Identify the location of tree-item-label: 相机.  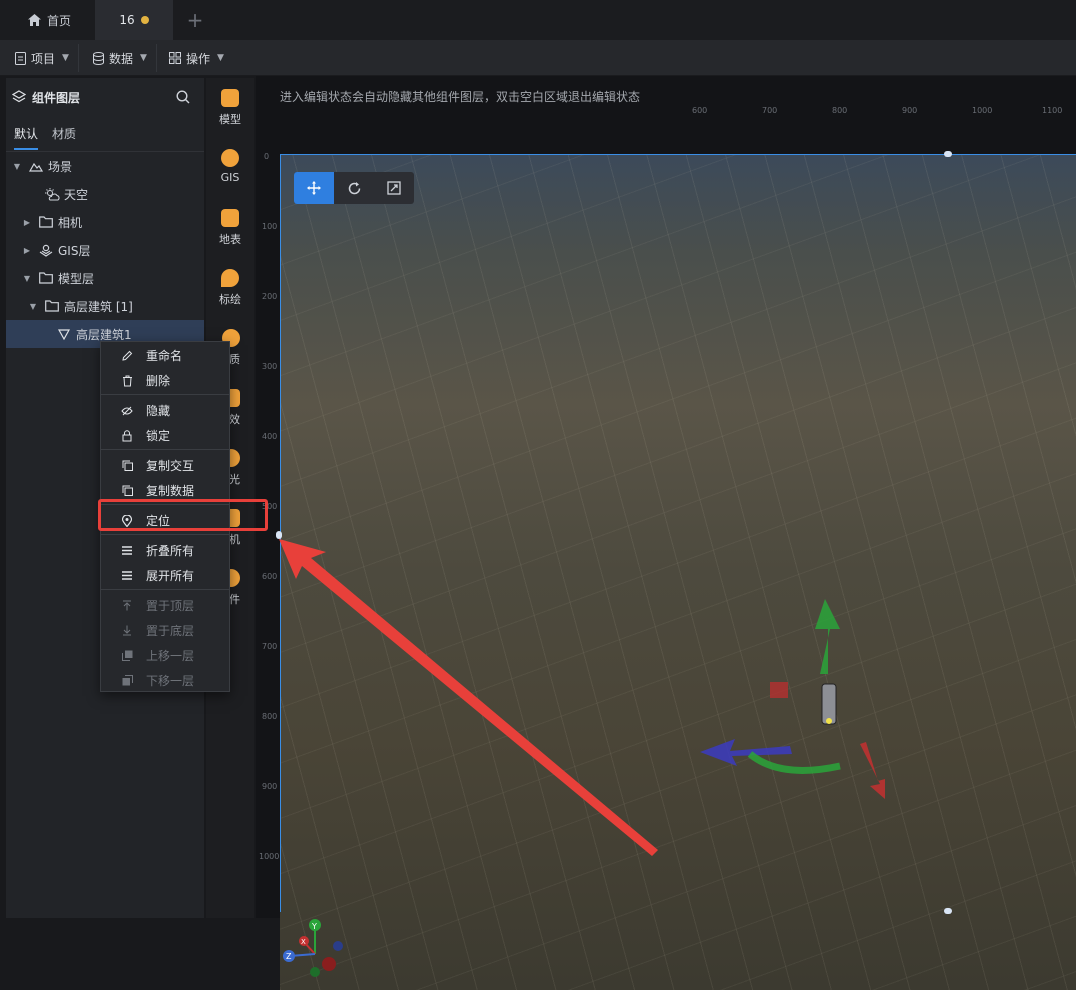
(70, 222).